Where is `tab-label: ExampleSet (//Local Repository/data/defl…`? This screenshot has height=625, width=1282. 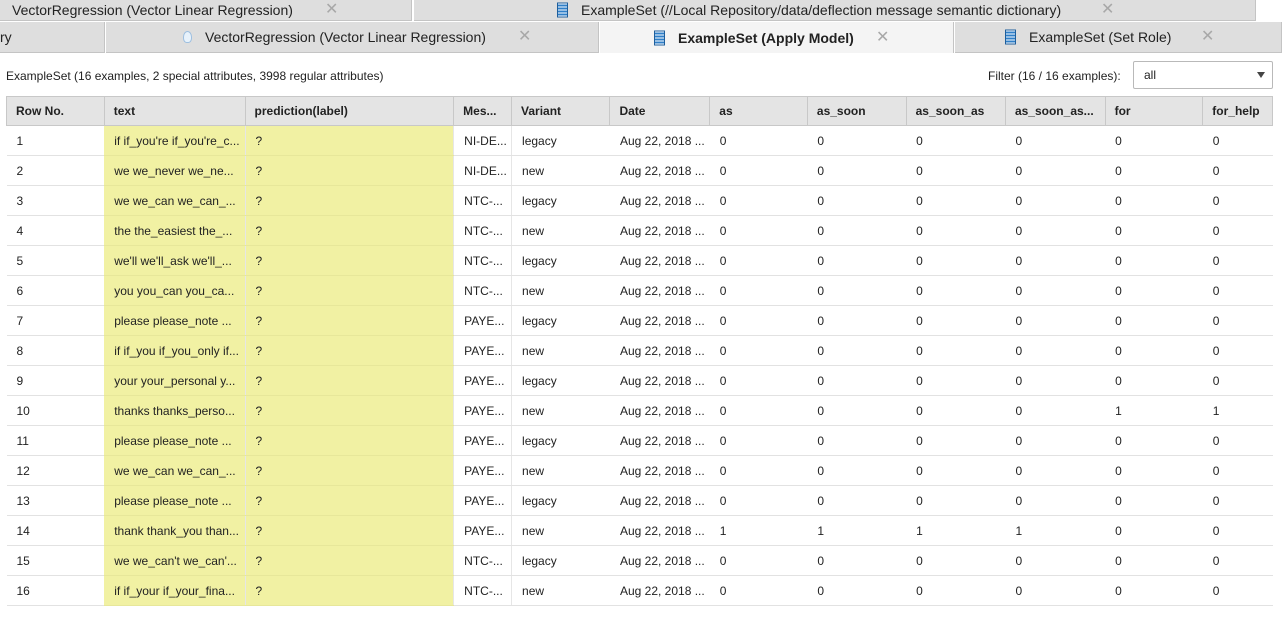 tab-label: ExampleSet (//Local Repository/data/defl… is located at coordinates (821, 10).